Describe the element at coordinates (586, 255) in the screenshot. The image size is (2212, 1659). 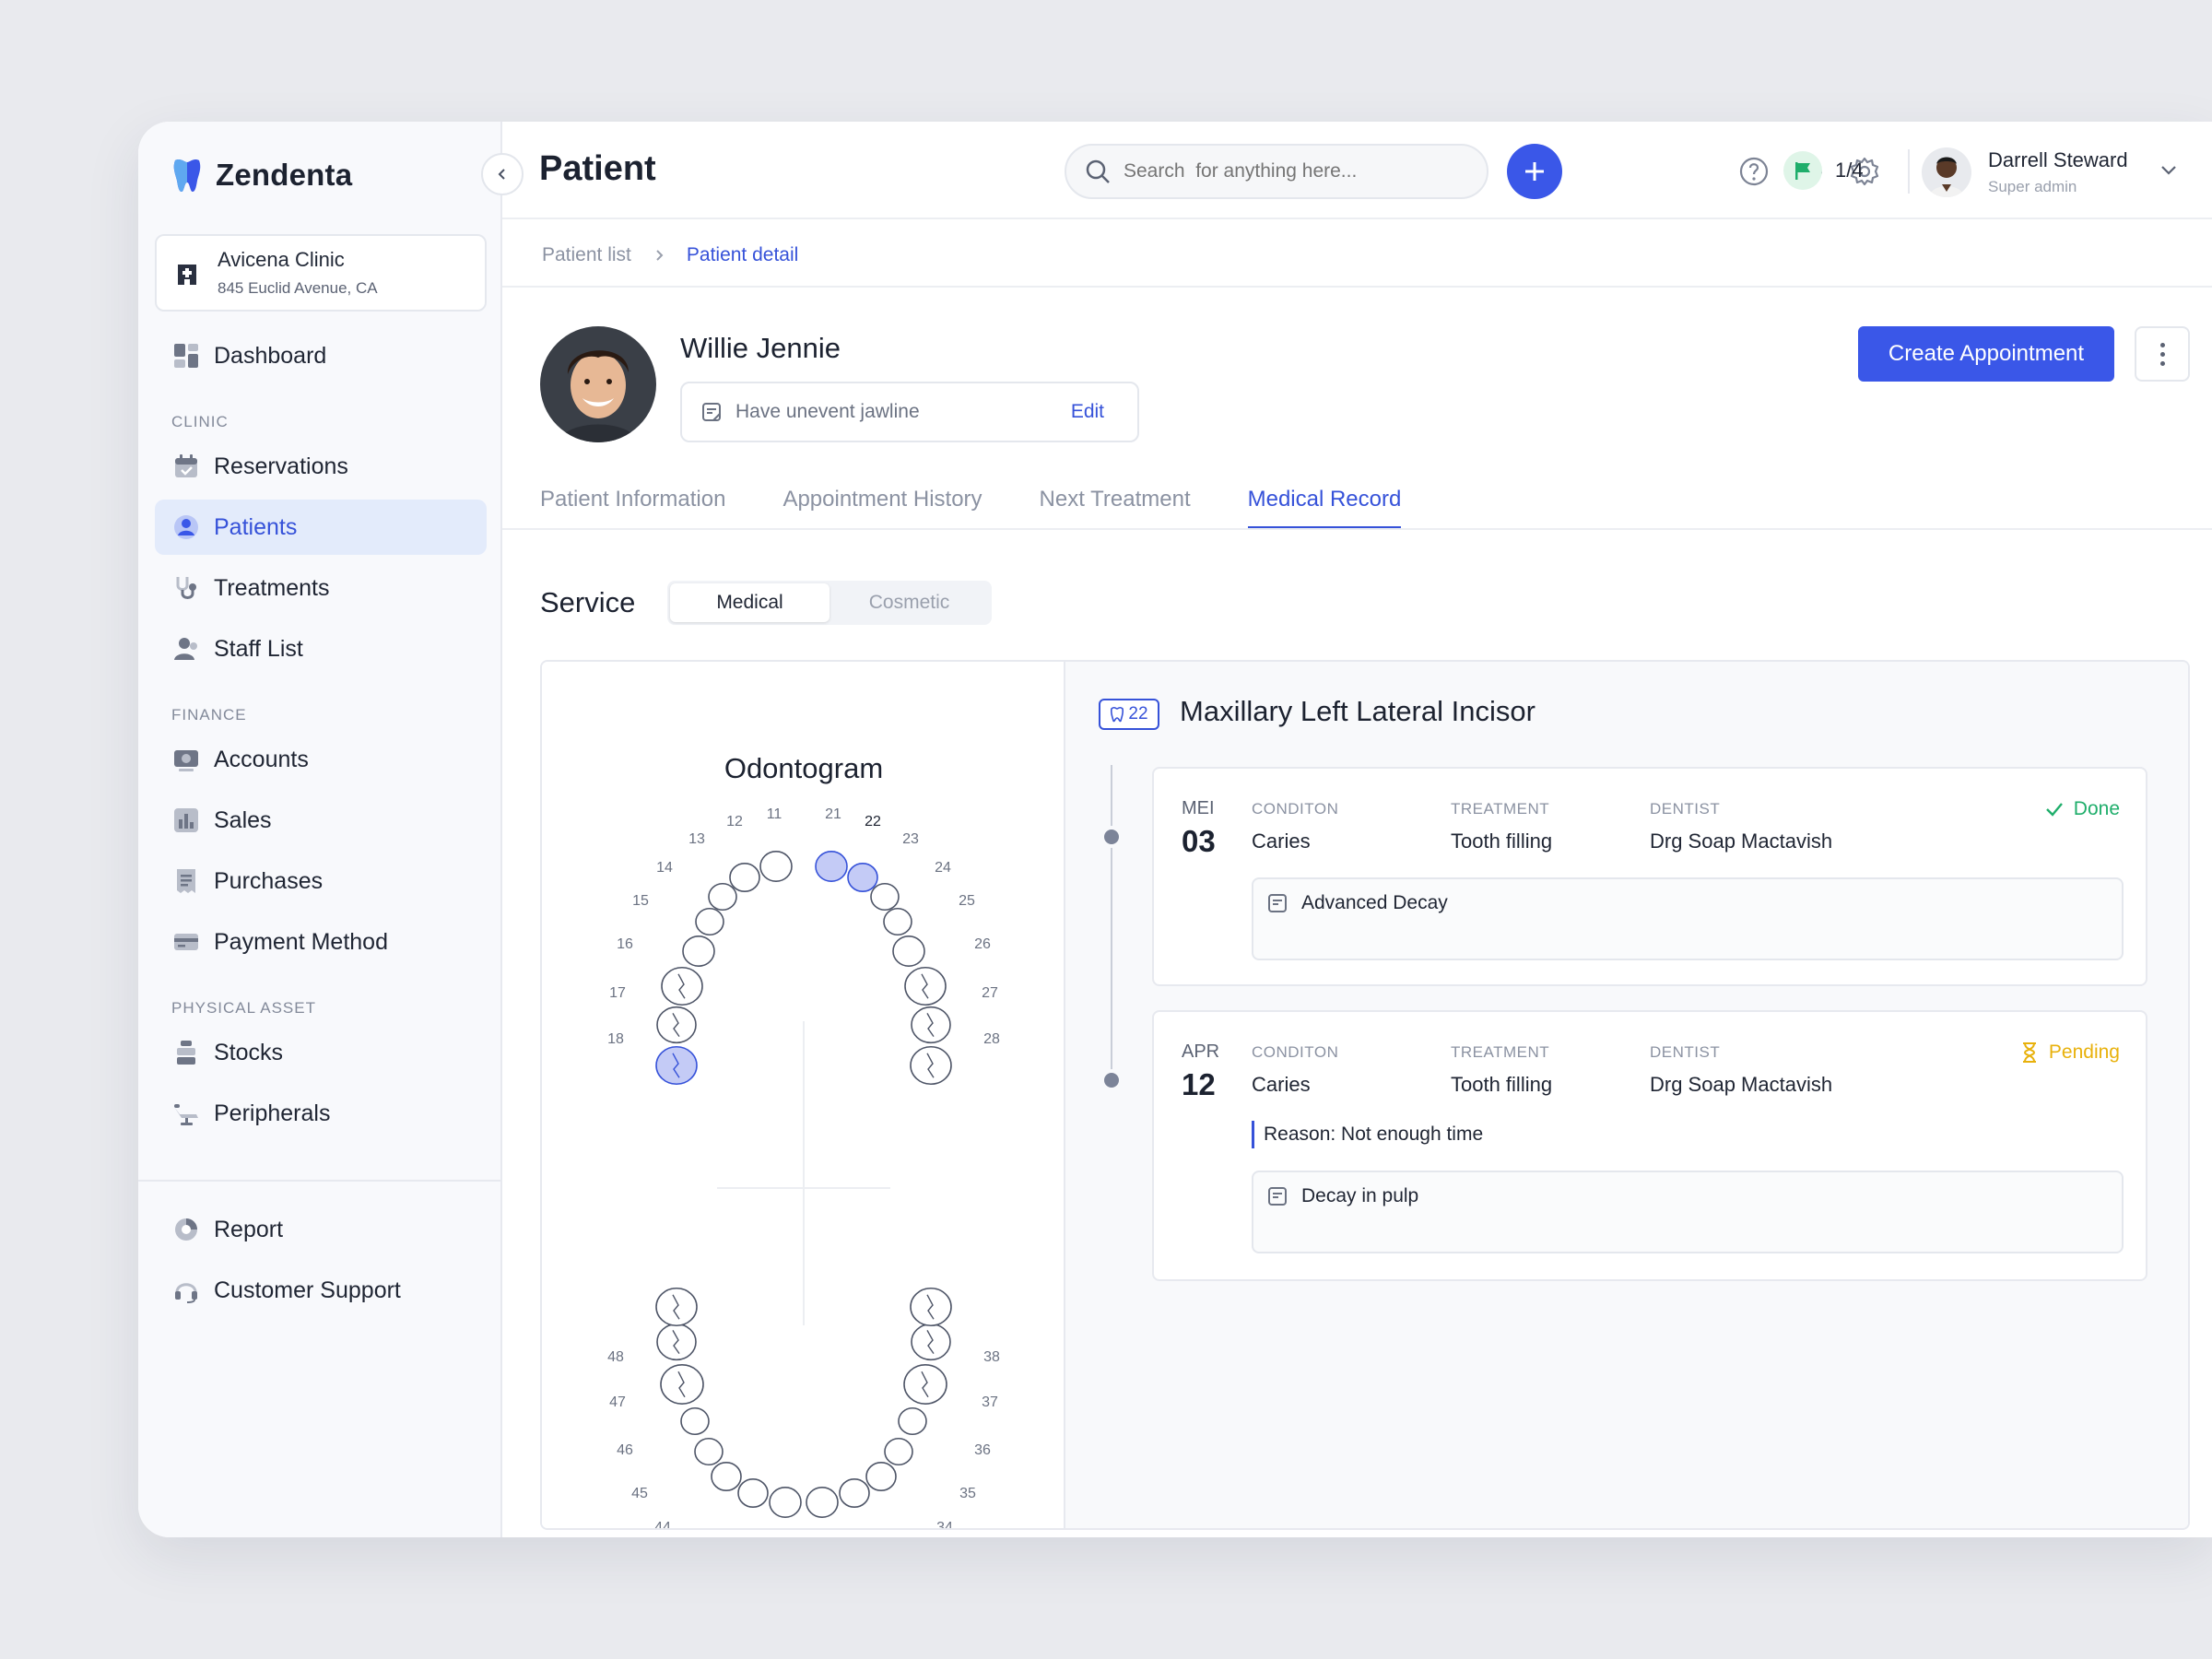
I see `breadcrumb-patient-list: Patient list` at that location.